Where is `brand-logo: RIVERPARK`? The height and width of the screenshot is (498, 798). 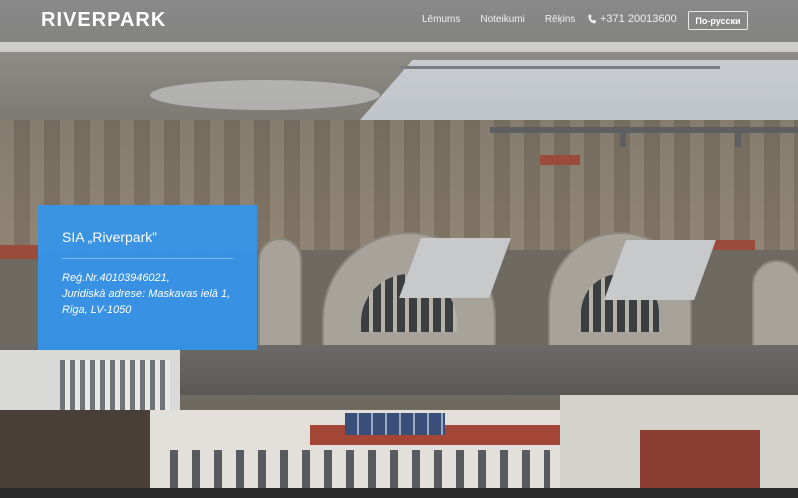 brand-logo: RIVERPARK is located at coordinates (103, 20).